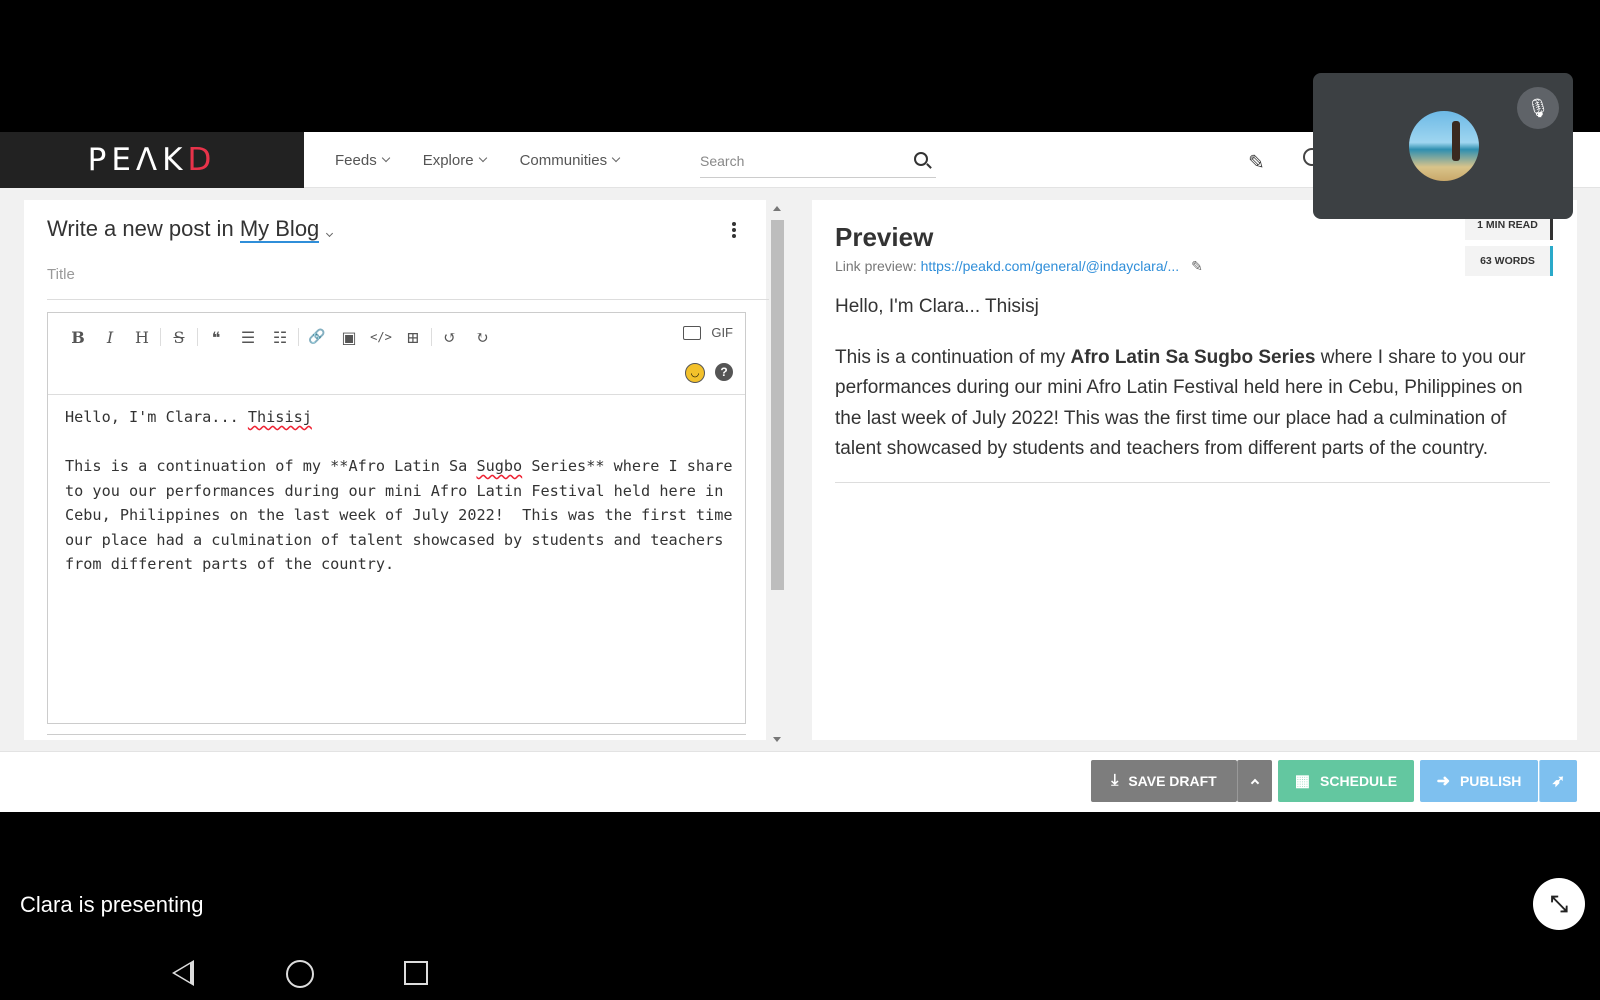  Describe the element at coordinates (876, 266) in the screenshot. I see `link-preview-label: Link preview:` at that location.